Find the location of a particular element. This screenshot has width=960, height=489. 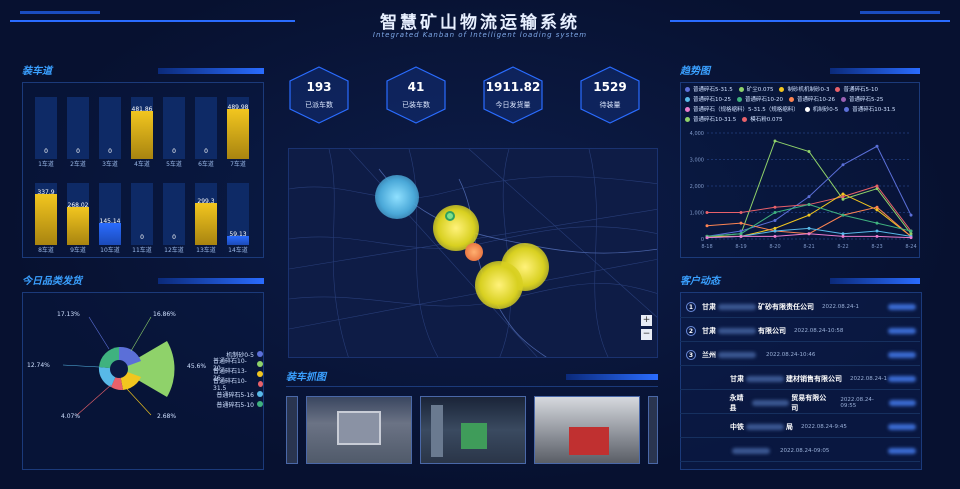

trend-legend-item: 制砂机机制砂0-3 is located at coordinates (804, 89).